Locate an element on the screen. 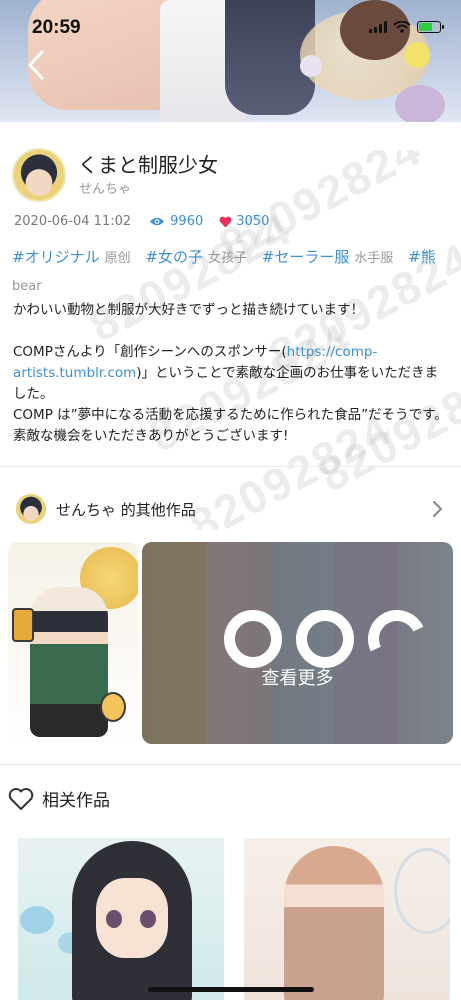  tag-translation: 水手服 is located at coordinates (374, 258).